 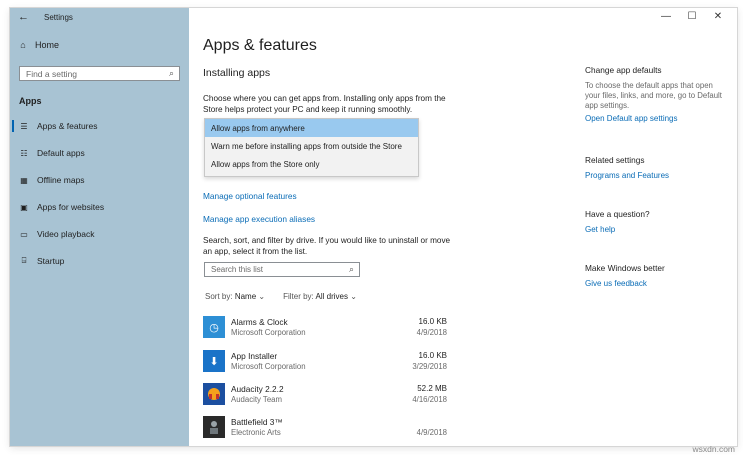 What do you see at coordinates (23, 45) in the screenshot?
I see `home-icon: ⌂` at bounding box center [23, 45].